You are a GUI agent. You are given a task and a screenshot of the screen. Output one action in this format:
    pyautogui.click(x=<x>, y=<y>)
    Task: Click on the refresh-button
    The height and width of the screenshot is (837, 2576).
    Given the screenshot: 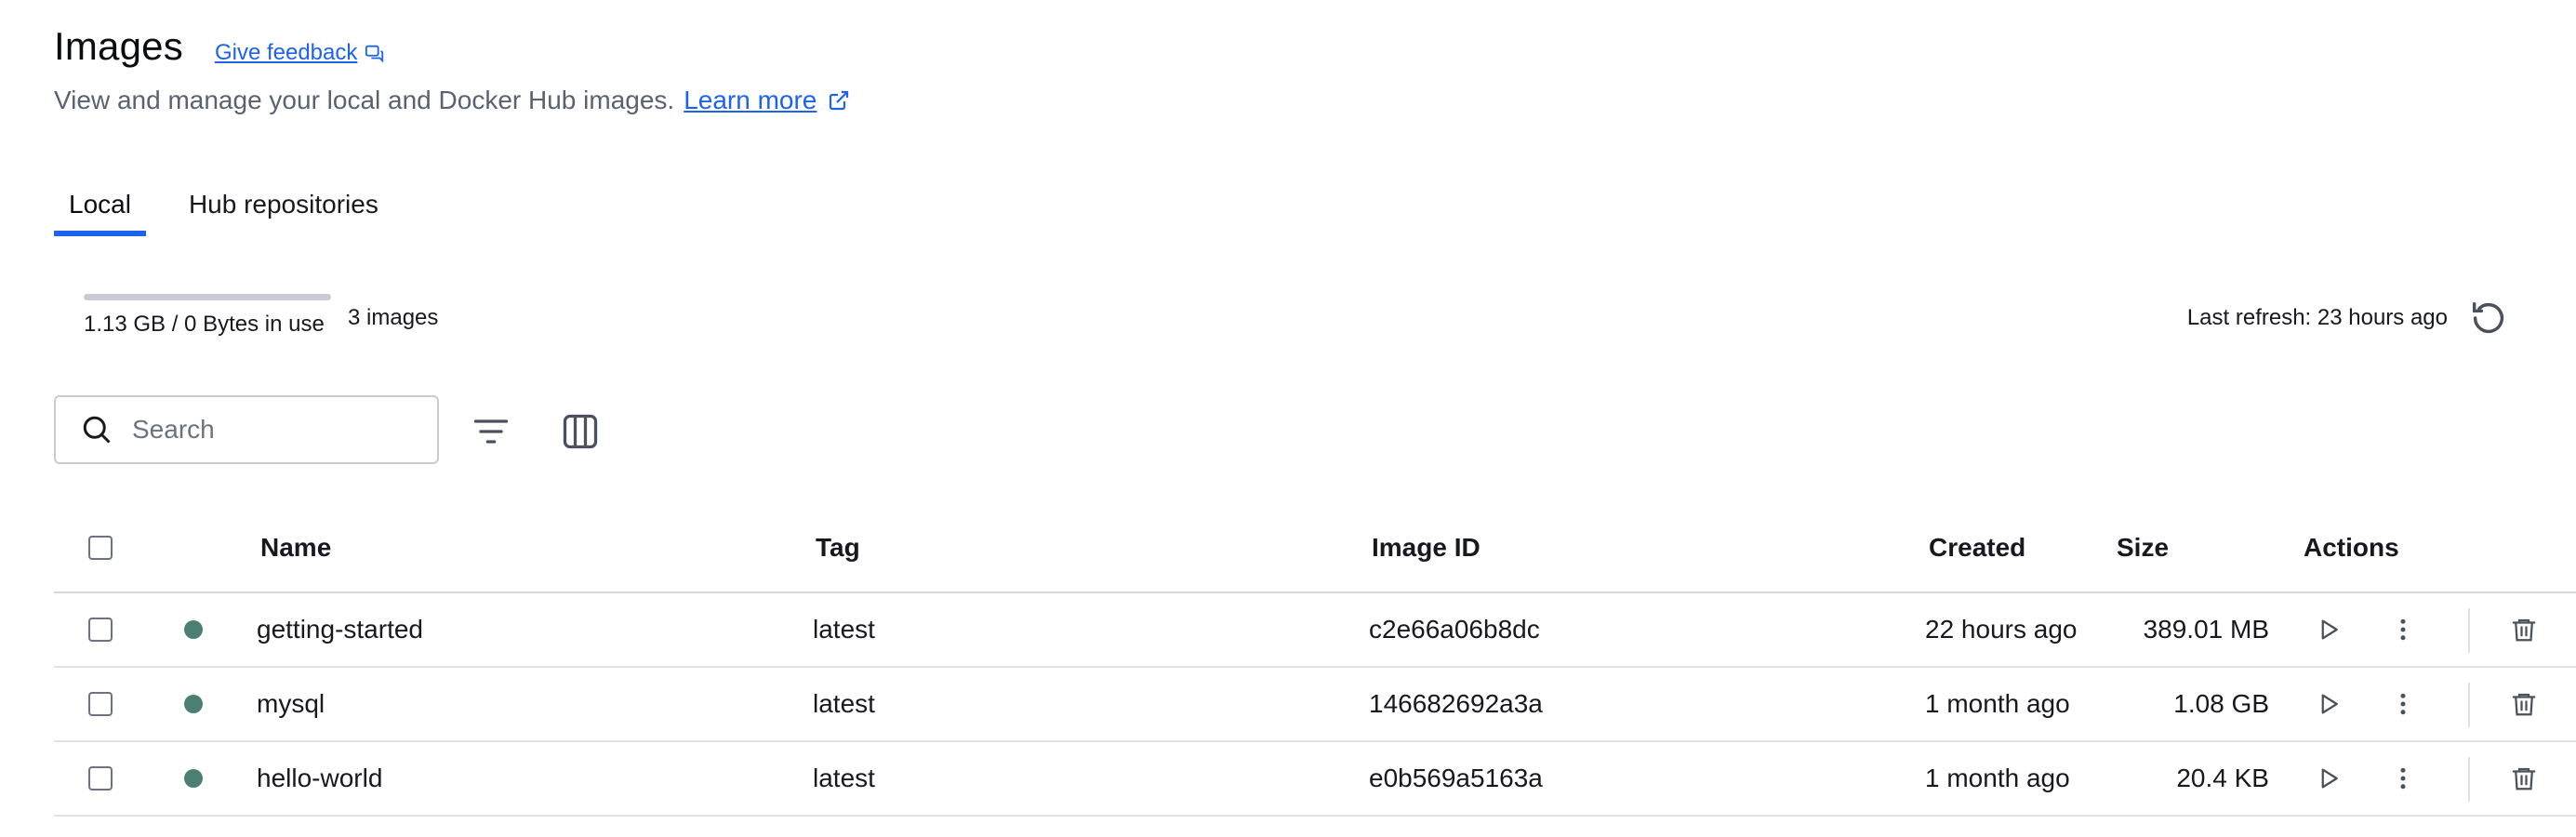 What is the action you would take?
    pyautogui.click(x=2488, y=318)
    